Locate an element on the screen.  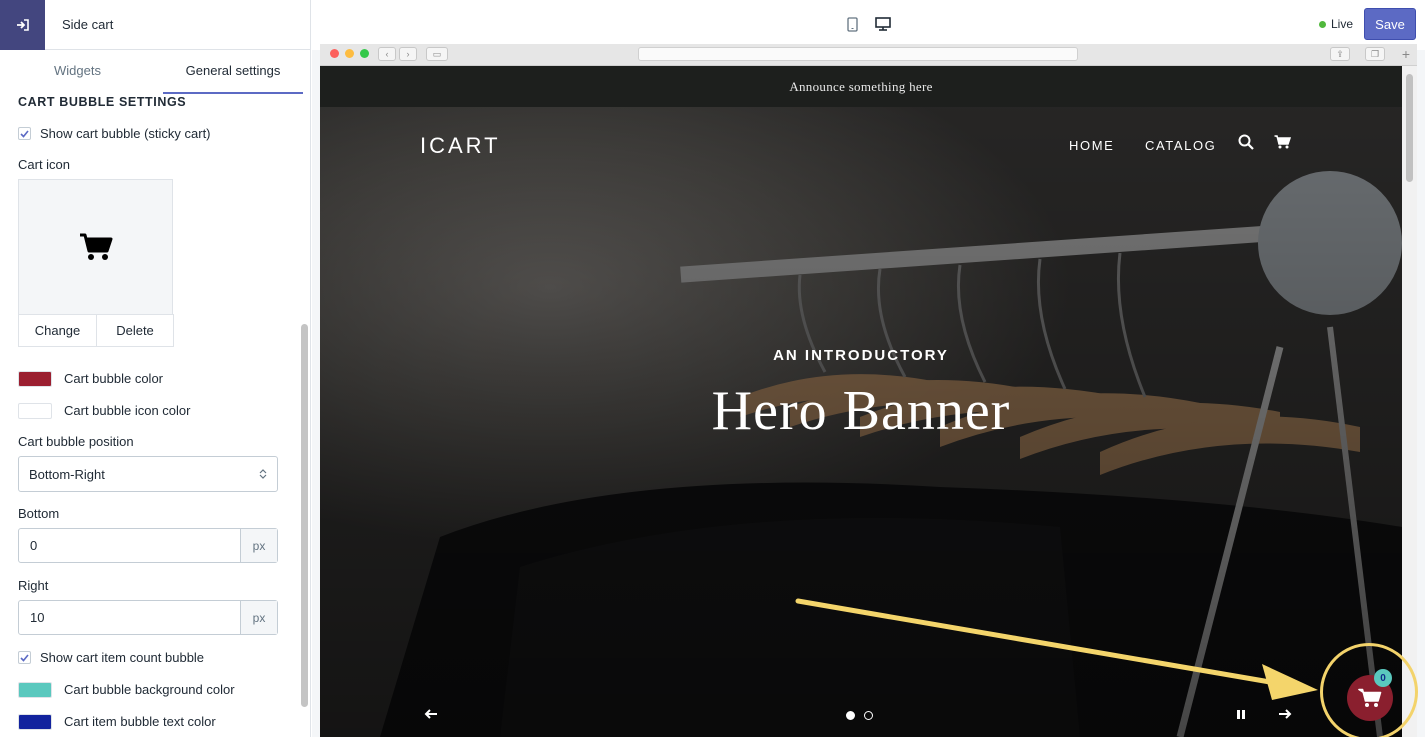
count-bg-color-swatch is located at coordinates (35, 690).